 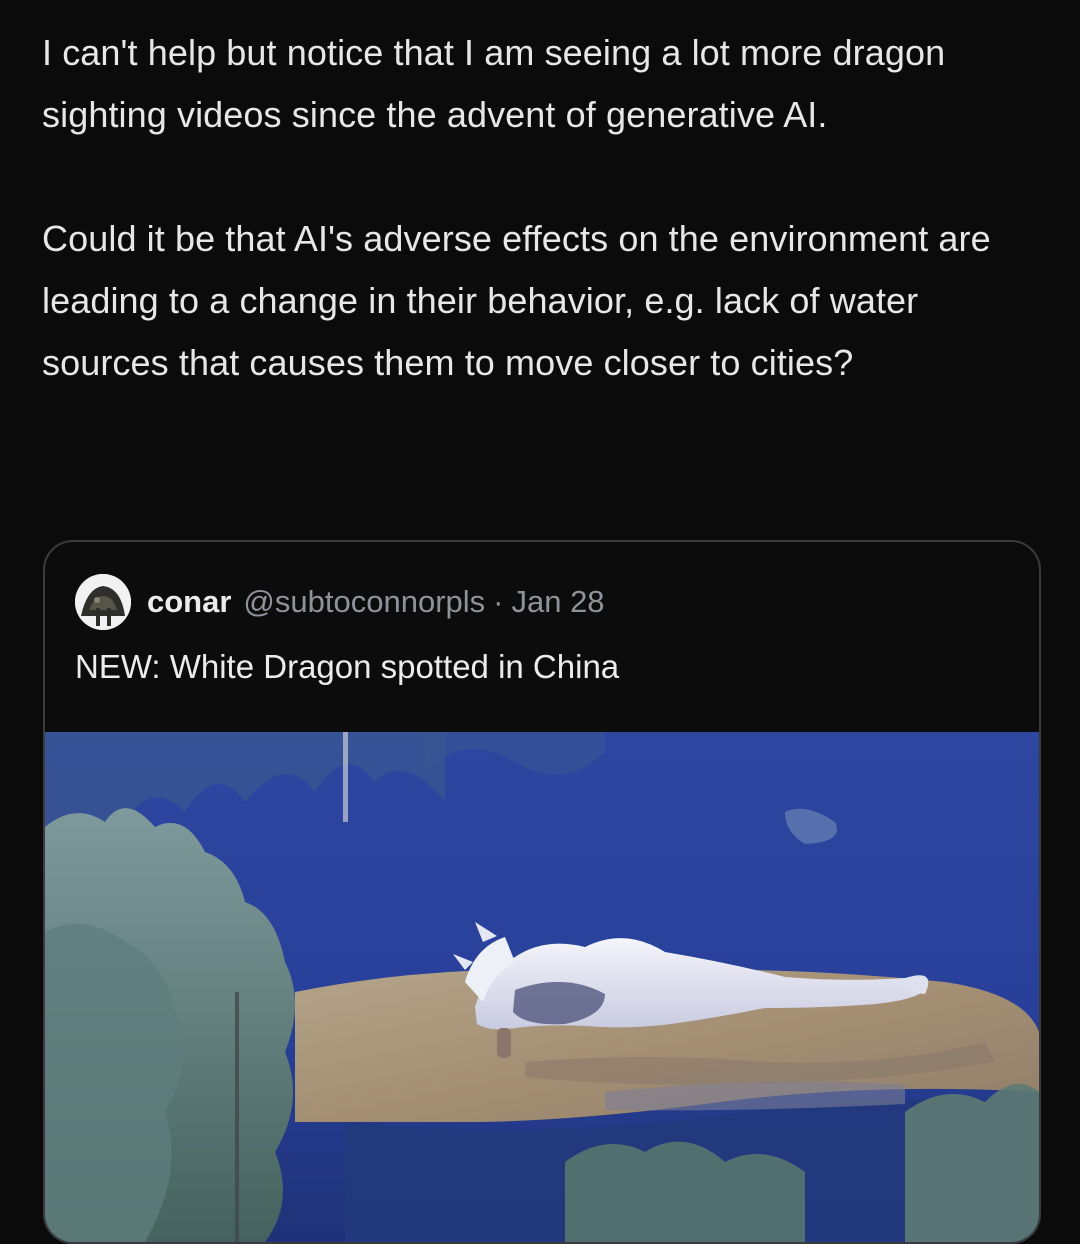 What do you see at coordinates (364, 602) in the screenshot?
I see `quoted-author-handle: @subtoconnorpls` at bounding box center [364, 602].